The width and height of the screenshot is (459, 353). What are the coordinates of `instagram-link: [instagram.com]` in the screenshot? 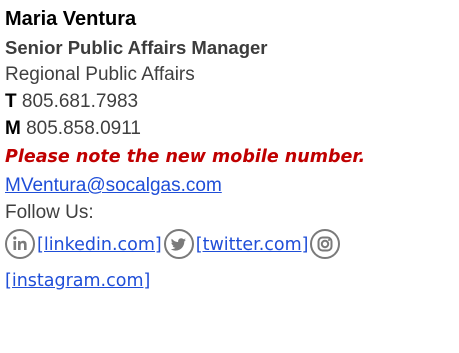 It's located at (77, 281).